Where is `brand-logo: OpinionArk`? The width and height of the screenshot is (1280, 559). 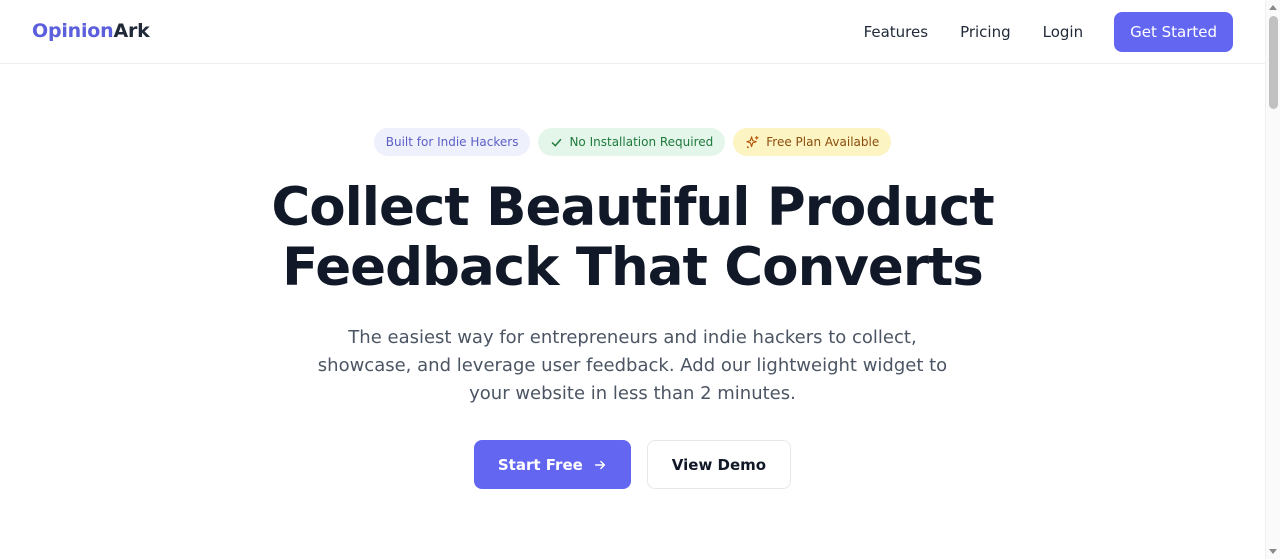 brand-logo: OpinionArk is located at coordinates (91, 31).